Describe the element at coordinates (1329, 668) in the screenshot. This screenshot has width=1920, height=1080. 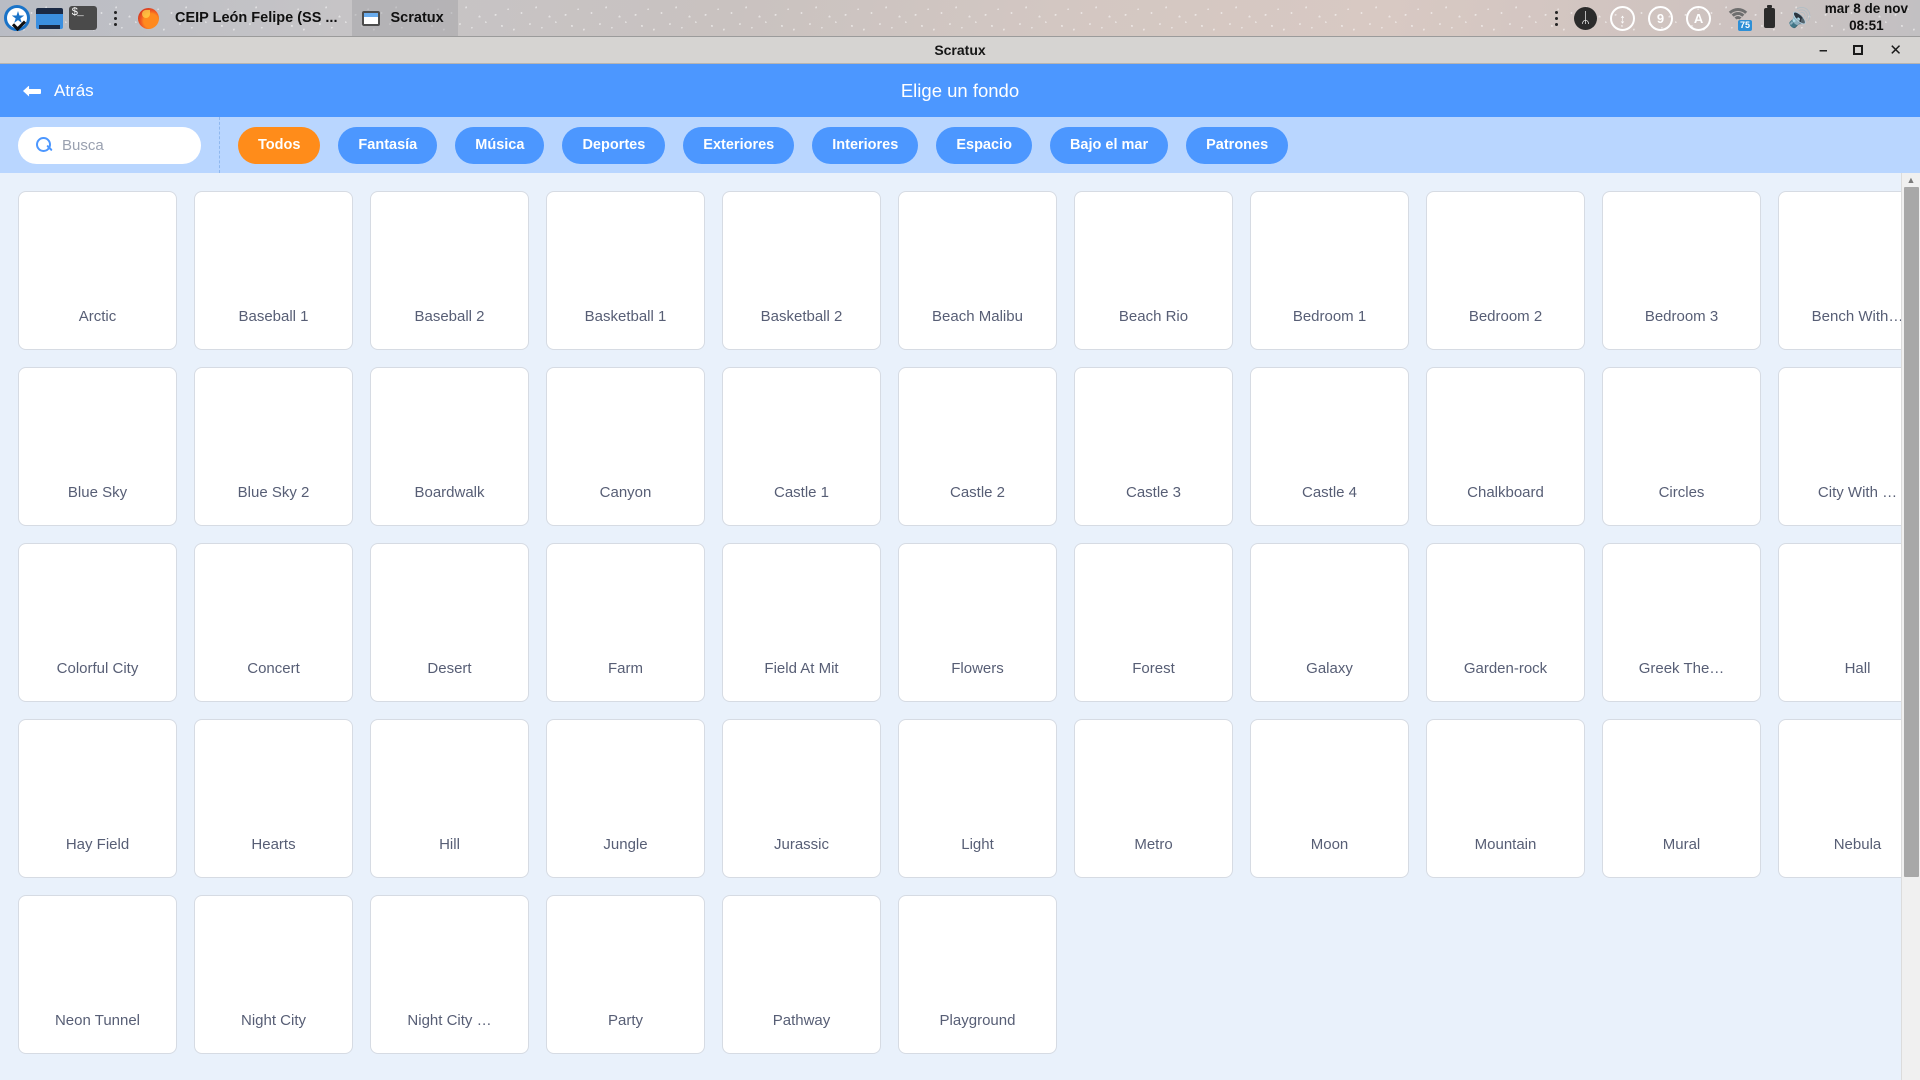
I see `library-card-label: Galaxy` at that location.